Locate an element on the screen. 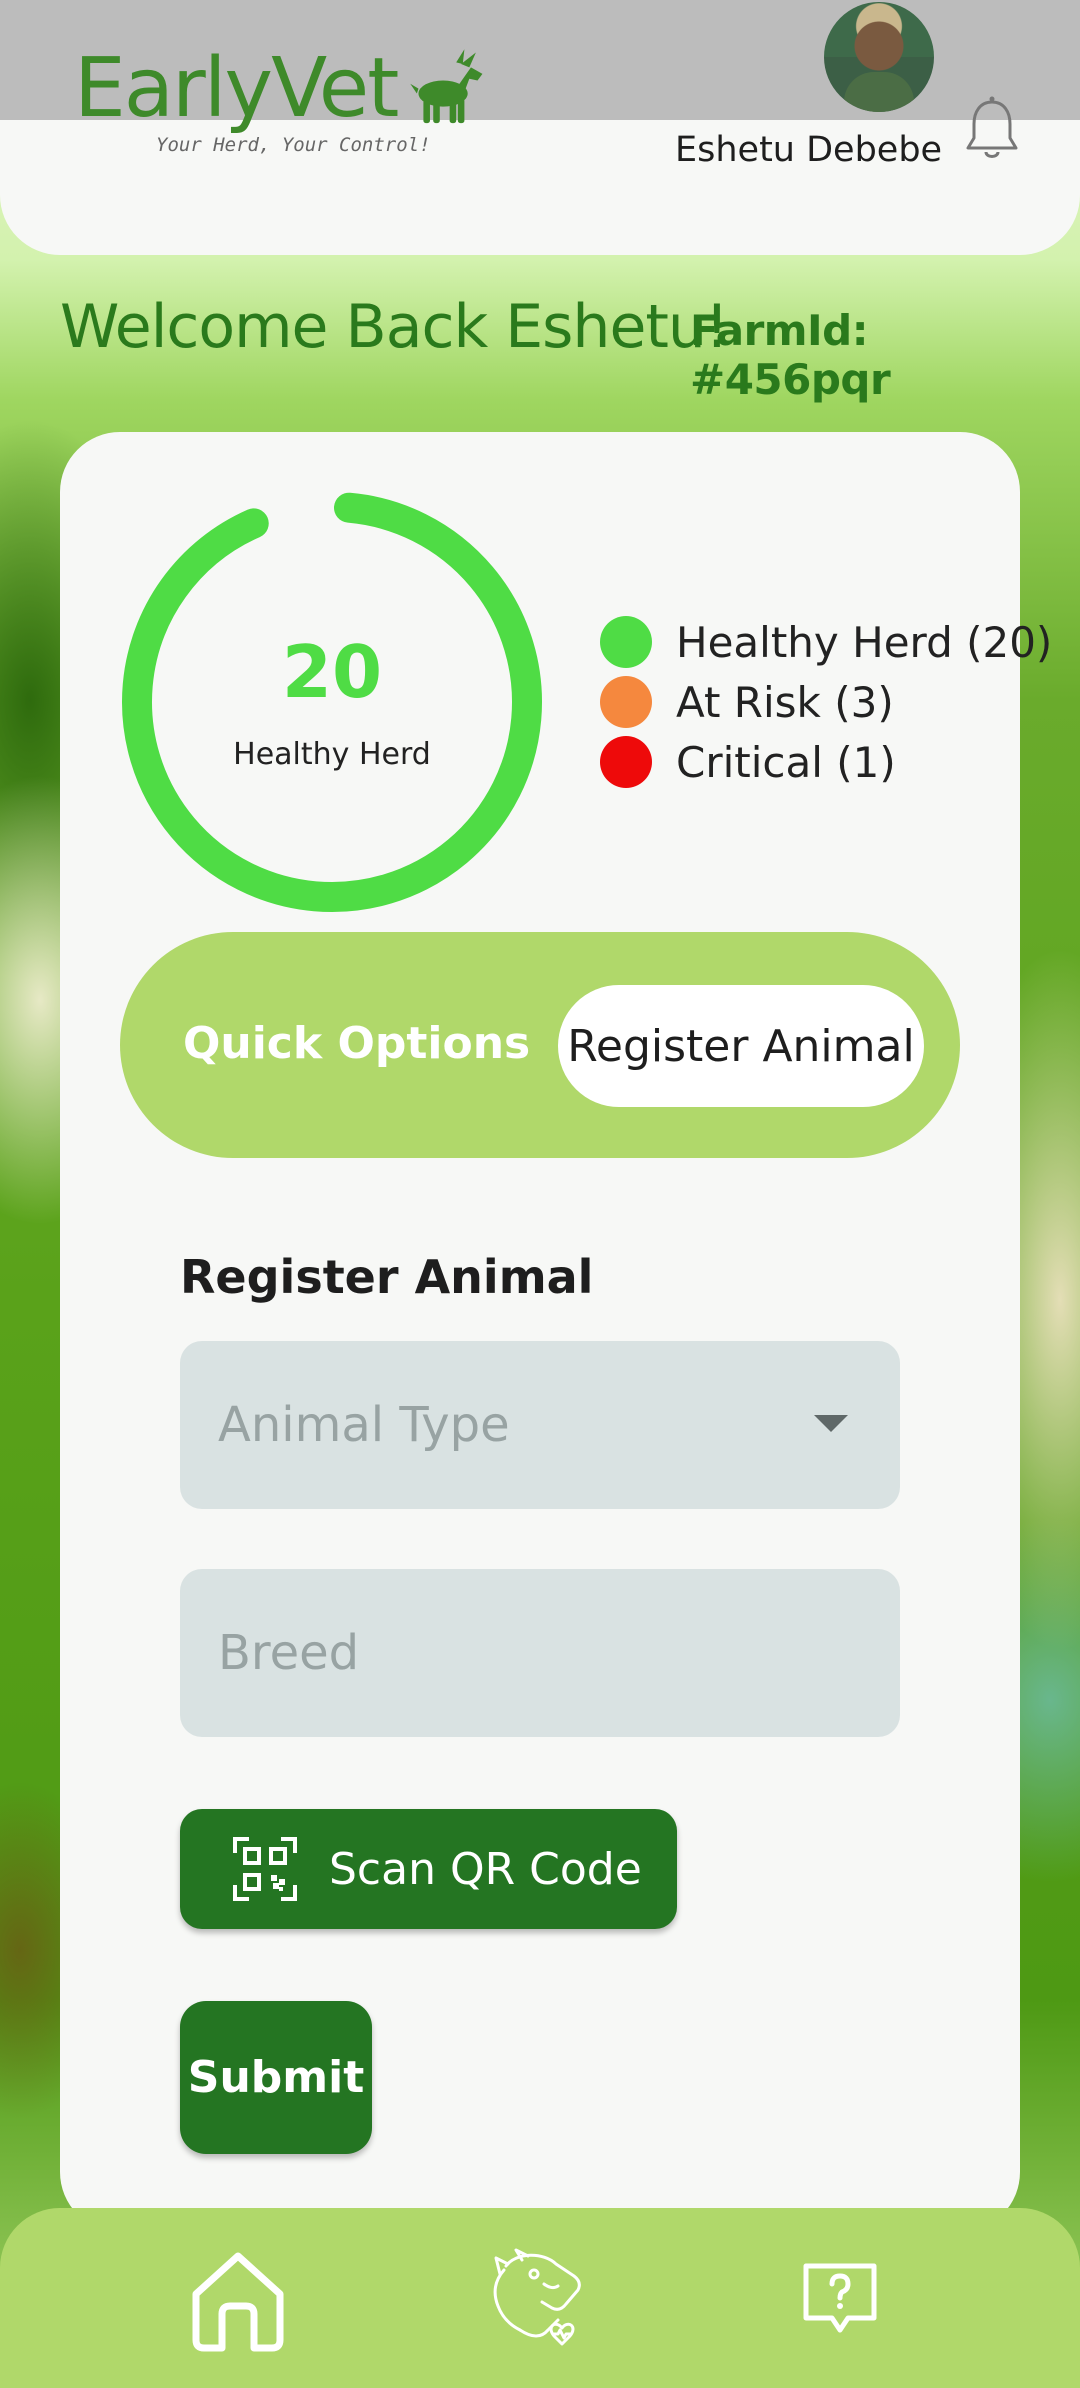  farm-id: FarmId: #456pqr is located at coordinates (790, 355).